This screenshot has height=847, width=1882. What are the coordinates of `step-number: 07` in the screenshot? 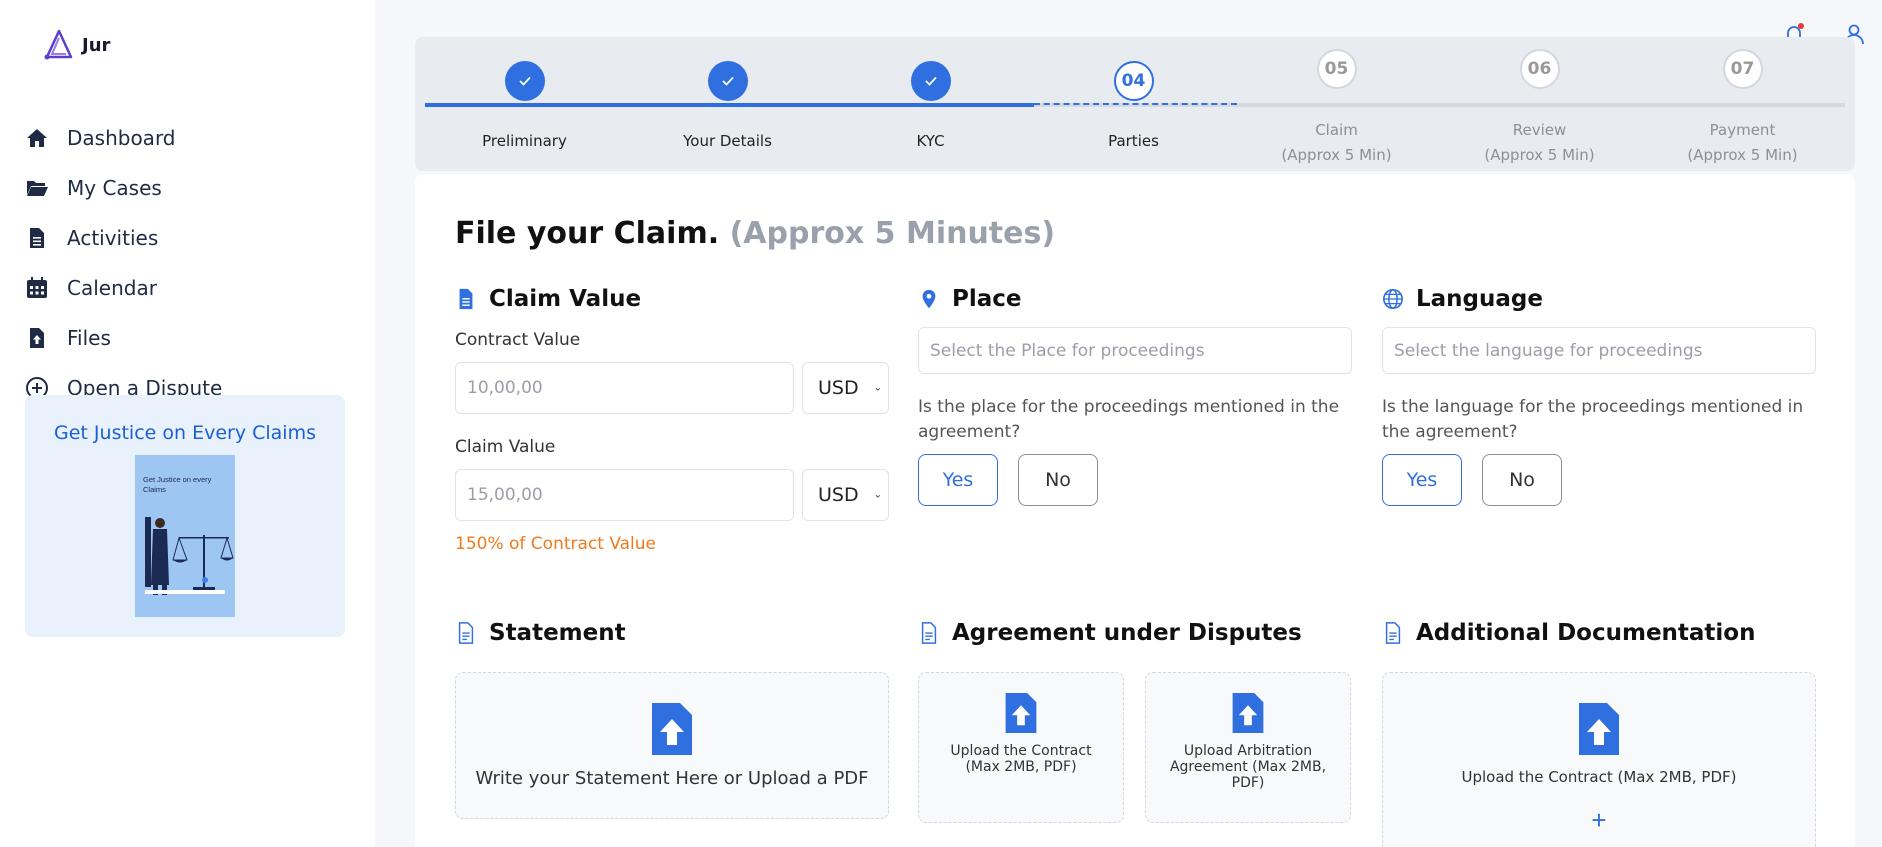 It's located at (1742, 69).